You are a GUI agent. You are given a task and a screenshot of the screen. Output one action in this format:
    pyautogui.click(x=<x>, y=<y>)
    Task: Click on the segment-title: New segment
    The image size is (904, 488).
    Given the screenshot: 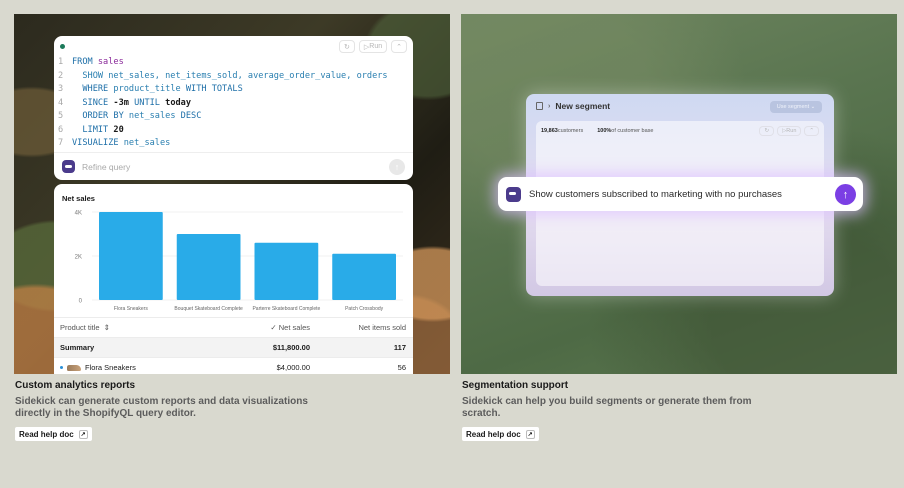 What is the action you would take?
    pyautogui.click(x=583, y=106)
    